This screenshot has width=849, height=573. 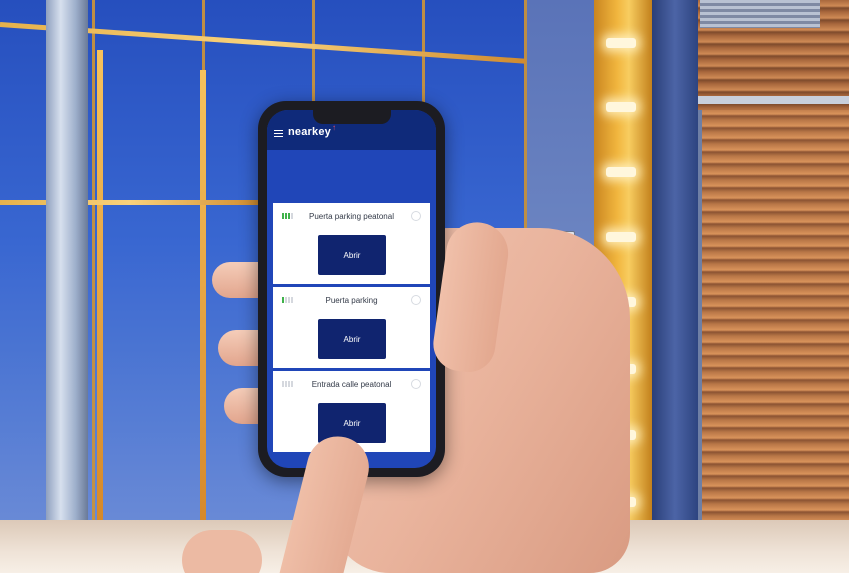 What do you see at coordinates (278, 133) in the screenshot?
I see `menu-icon` at bounding box center [278, 133].